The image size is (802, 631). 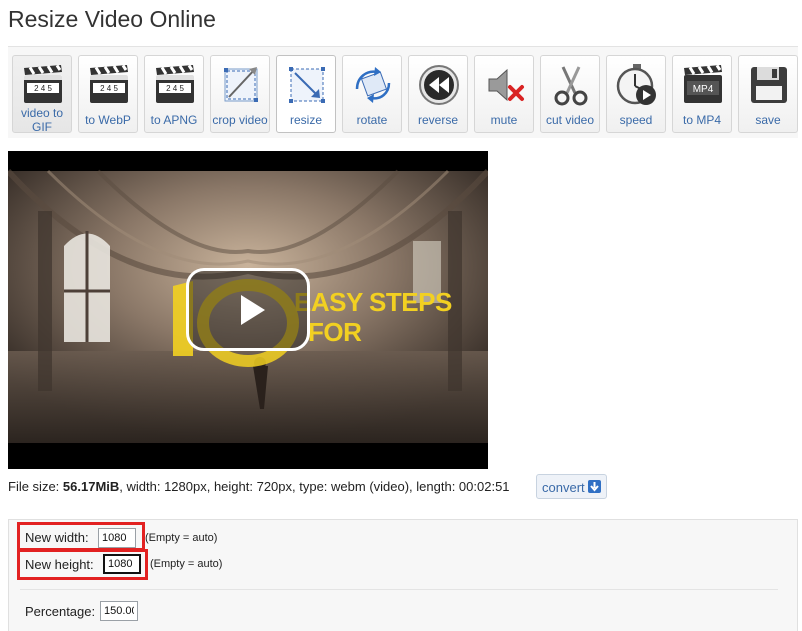 I want to click on tool-label: to WebP, so click(x=108, y=120).